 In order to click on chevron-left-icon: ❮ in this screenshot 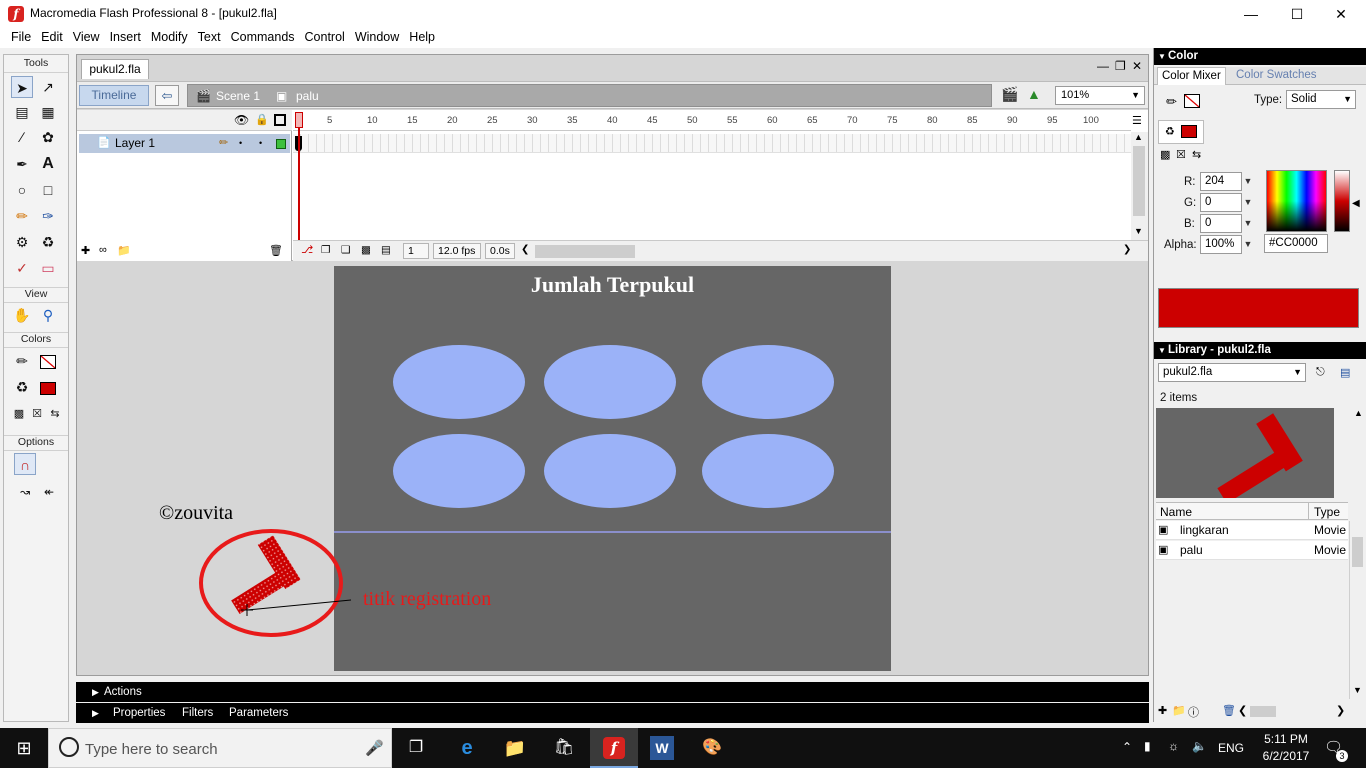, I will do `click(525, 249)`.